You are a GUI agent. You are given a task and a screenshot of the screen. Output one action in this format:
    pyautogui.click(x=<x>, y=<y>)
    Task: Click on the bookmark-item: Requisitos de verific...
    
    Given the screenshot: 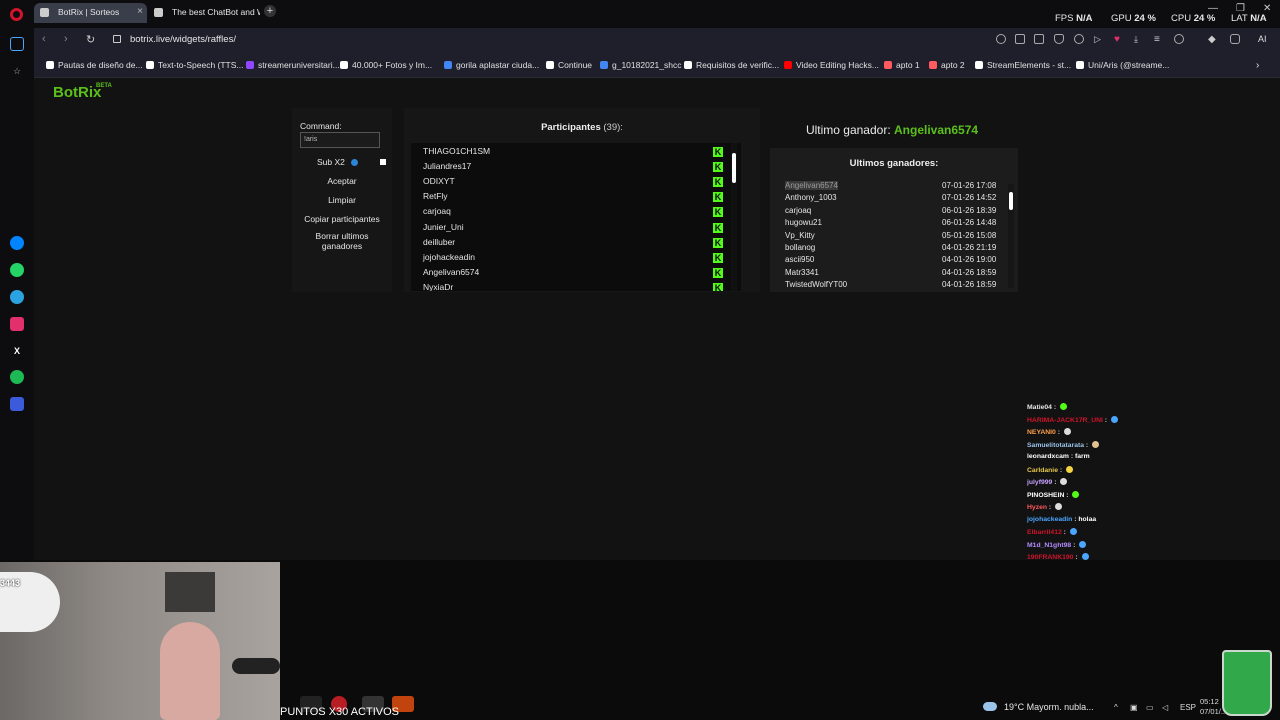 What is the action you would take?
    pyautogui.click(x=731, y=65)
    